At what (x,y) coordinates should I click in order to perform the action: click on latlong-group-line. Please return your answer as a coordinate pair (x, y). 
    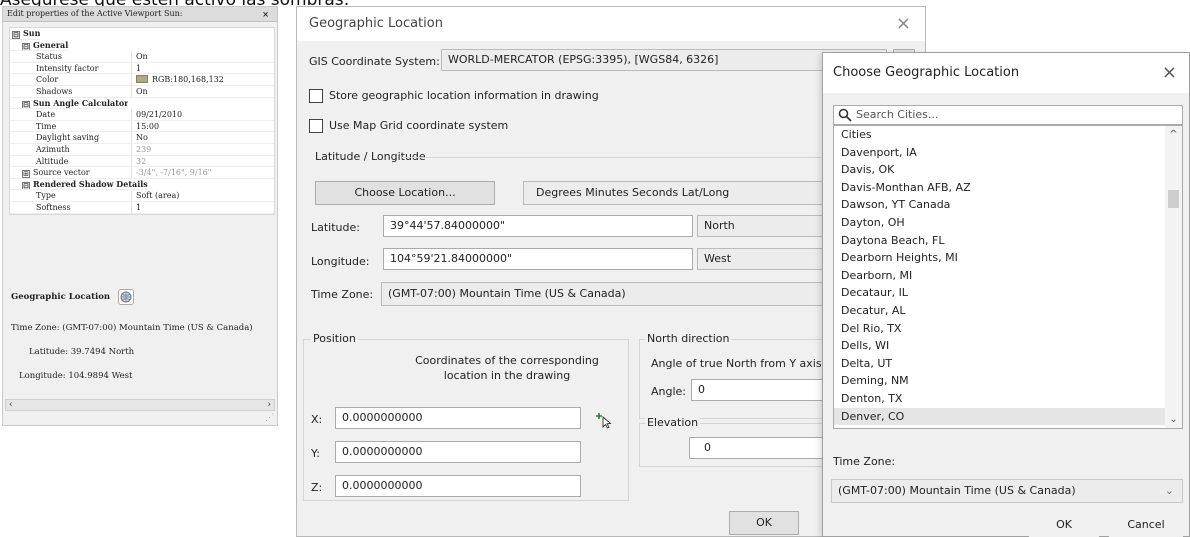
    Looking at the image, I should click on (611, 157).